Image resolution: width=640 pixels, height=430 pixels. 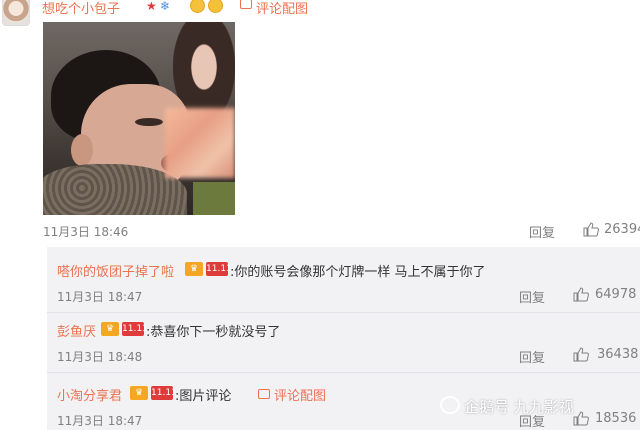 I want to click on comment-text: :恭喜你下一秒就没号了, so click(x=213, y=332).